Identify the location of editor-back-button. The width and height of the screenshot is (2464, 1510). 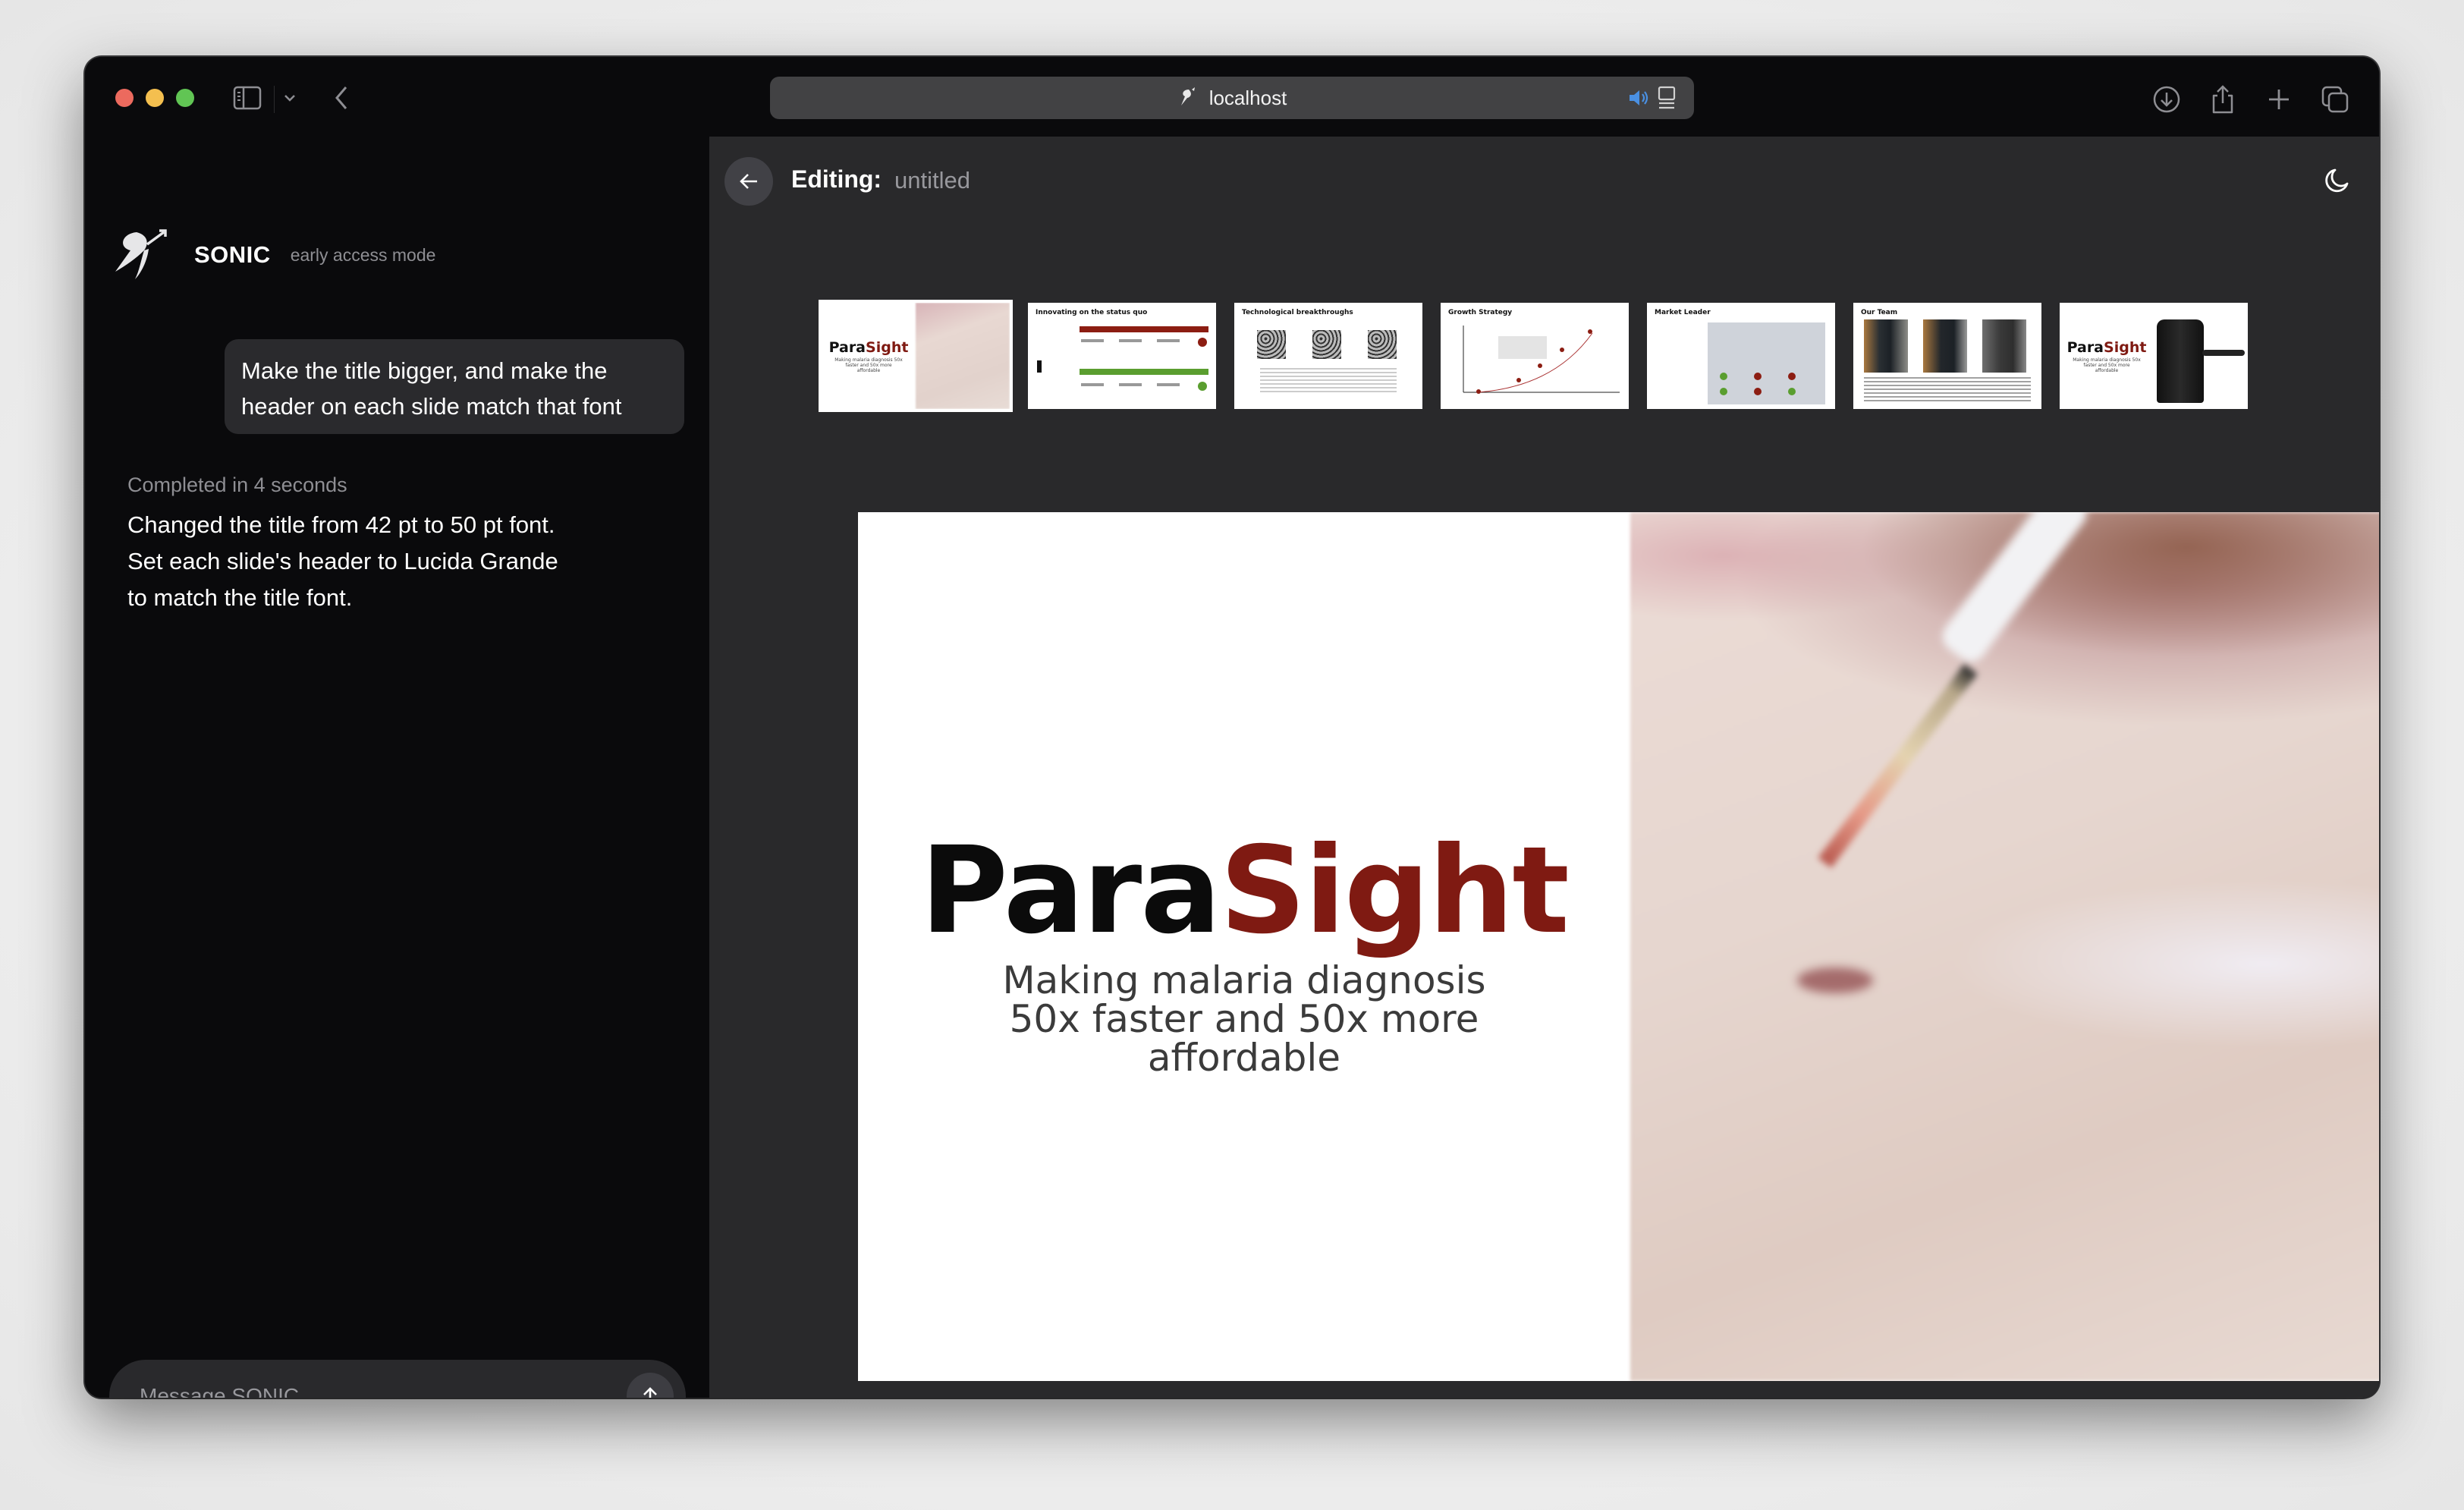
(748, 181).